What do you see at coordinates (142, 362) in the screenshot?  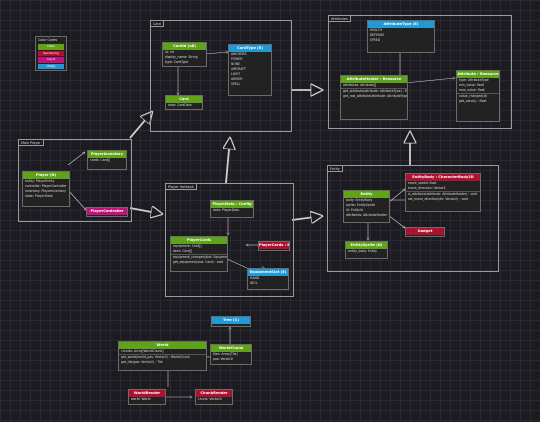 I see `class-method: get_tile(pos: Vector2) : Tile` at bounding box center [142, 362].